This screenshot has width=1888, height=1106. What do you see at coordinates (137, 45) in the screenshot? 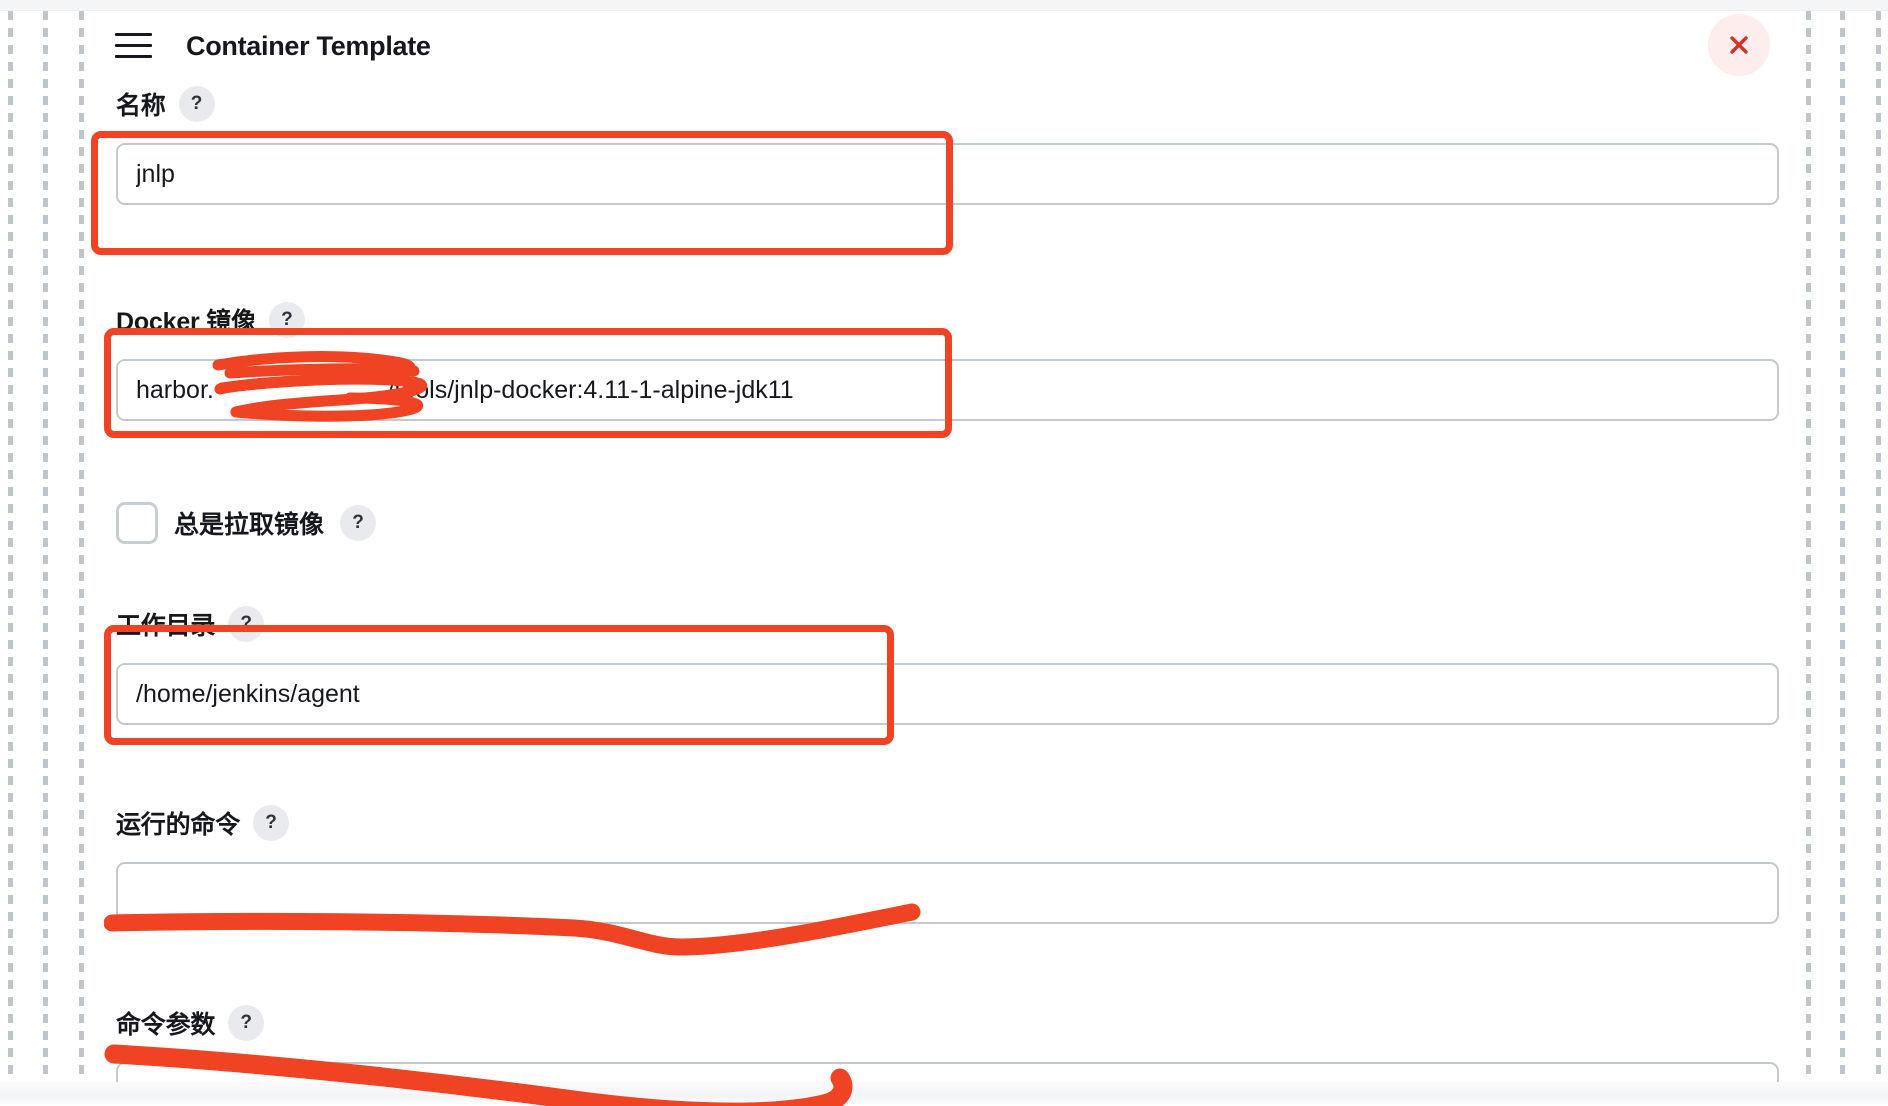
I see `hamburger-menu-icon` at bounding box center [137, 45].